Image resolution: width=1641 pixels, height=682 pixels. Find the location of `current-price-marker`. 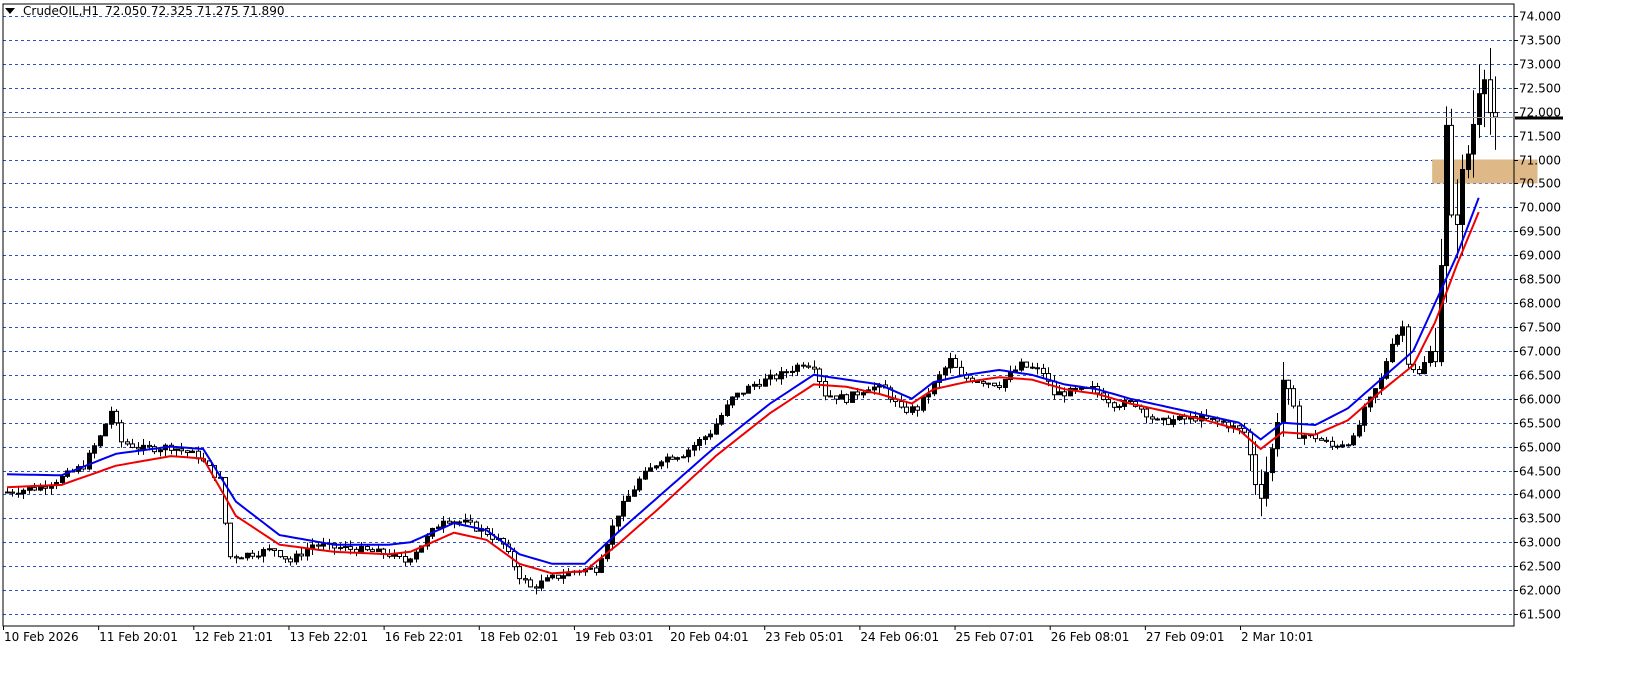

current-price-marker is located at coordinates (1539, 118).